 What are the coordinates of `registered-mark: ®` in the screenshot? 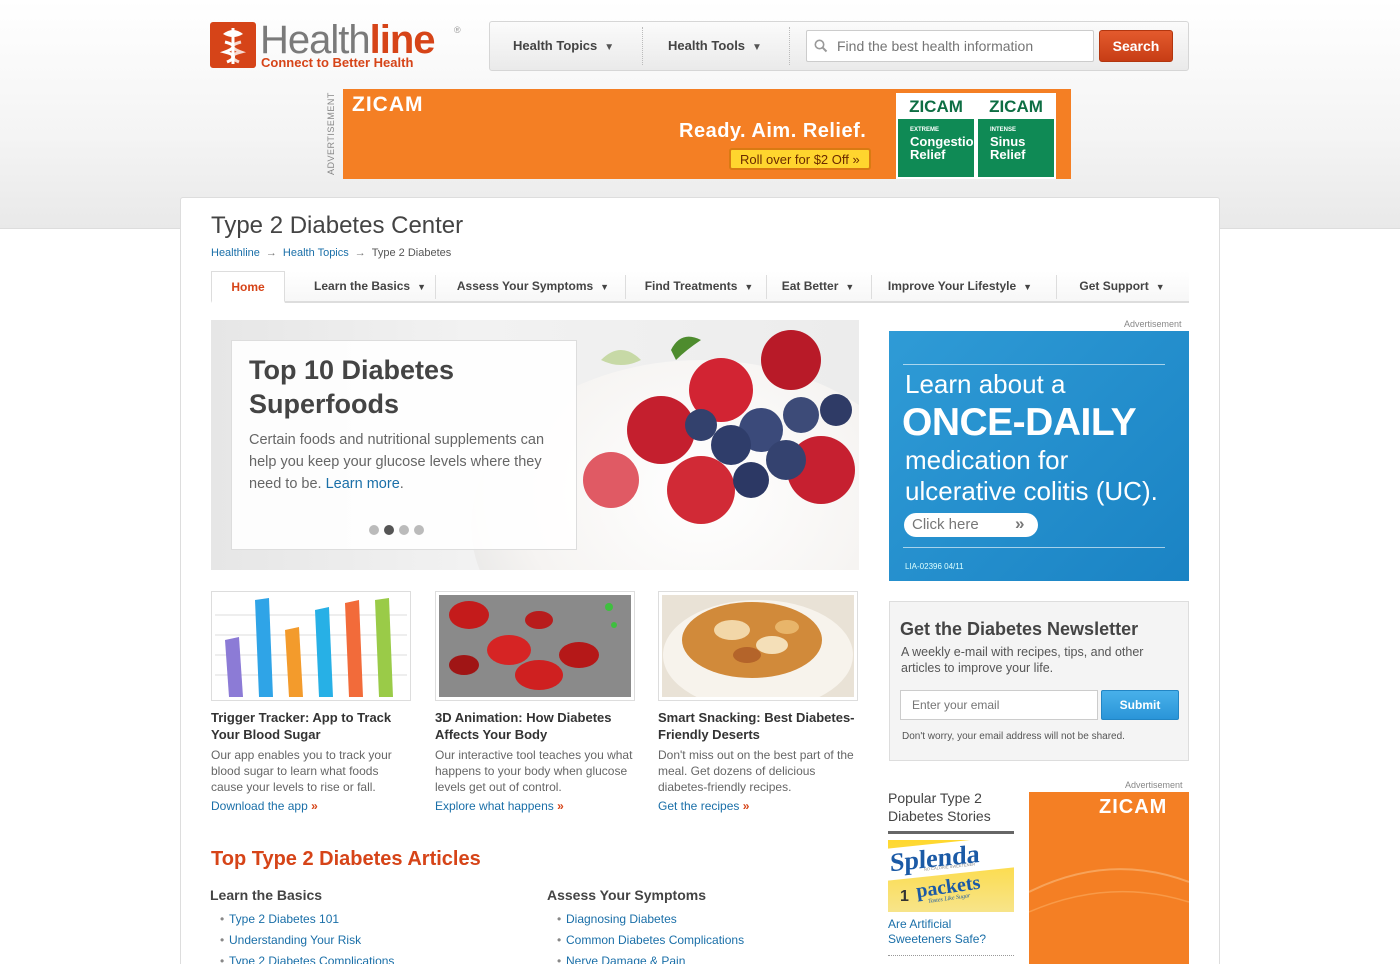 It's located at (457, 30).